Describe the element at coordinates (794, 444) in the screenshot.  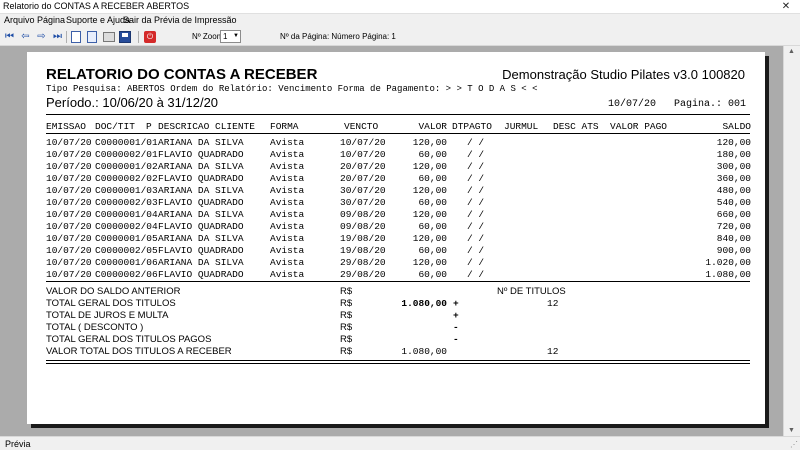
I see `resize-grip-icon: ⋰` at that location.